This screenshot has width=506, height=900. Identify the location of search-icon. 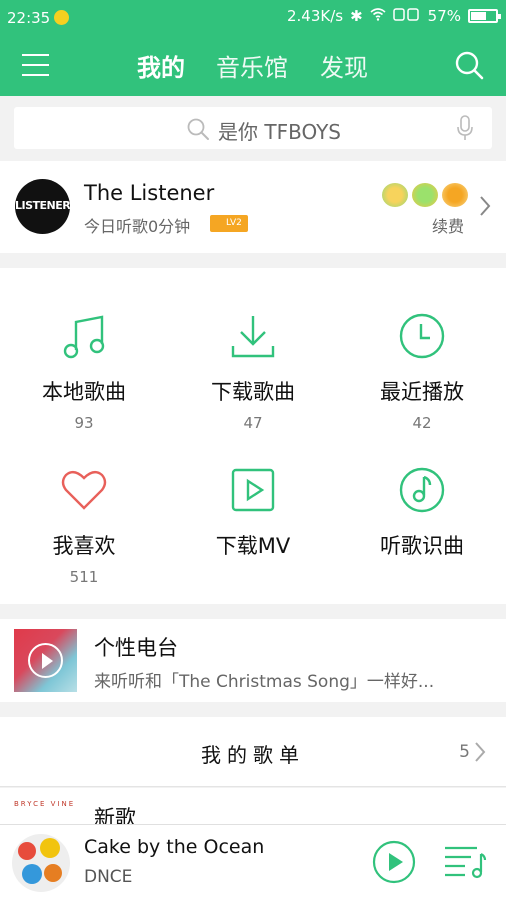
(469, 67).